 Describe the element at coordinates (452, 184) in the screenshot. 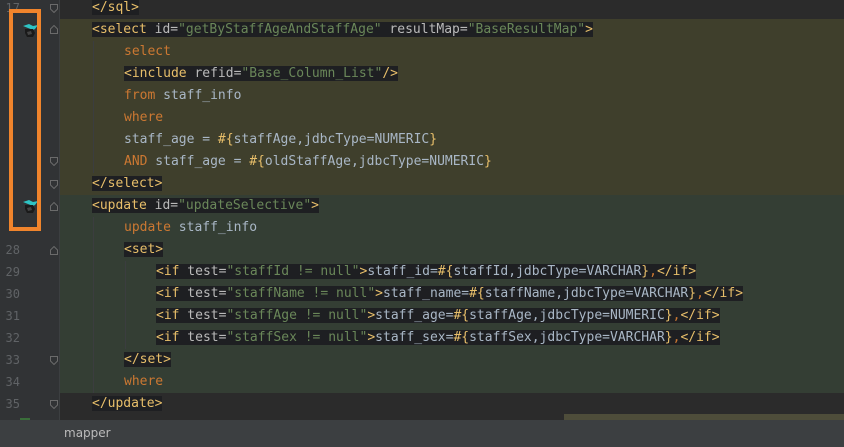

I see `code-line-25: </select>` at that location.